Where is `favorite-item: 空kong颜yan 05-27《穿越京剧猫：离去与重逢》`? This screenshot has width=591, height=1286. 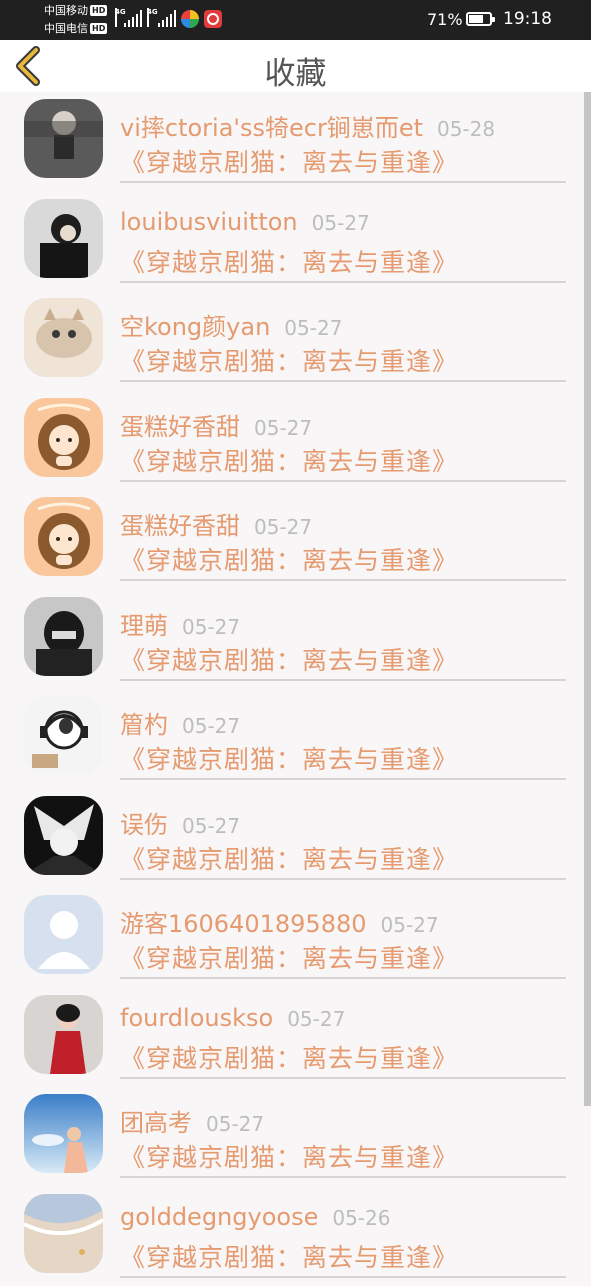
favorite-item: 空kong颜yan 05-27《穿越京剧猫：离去与重逢》 is located at coordinates (292, 341).